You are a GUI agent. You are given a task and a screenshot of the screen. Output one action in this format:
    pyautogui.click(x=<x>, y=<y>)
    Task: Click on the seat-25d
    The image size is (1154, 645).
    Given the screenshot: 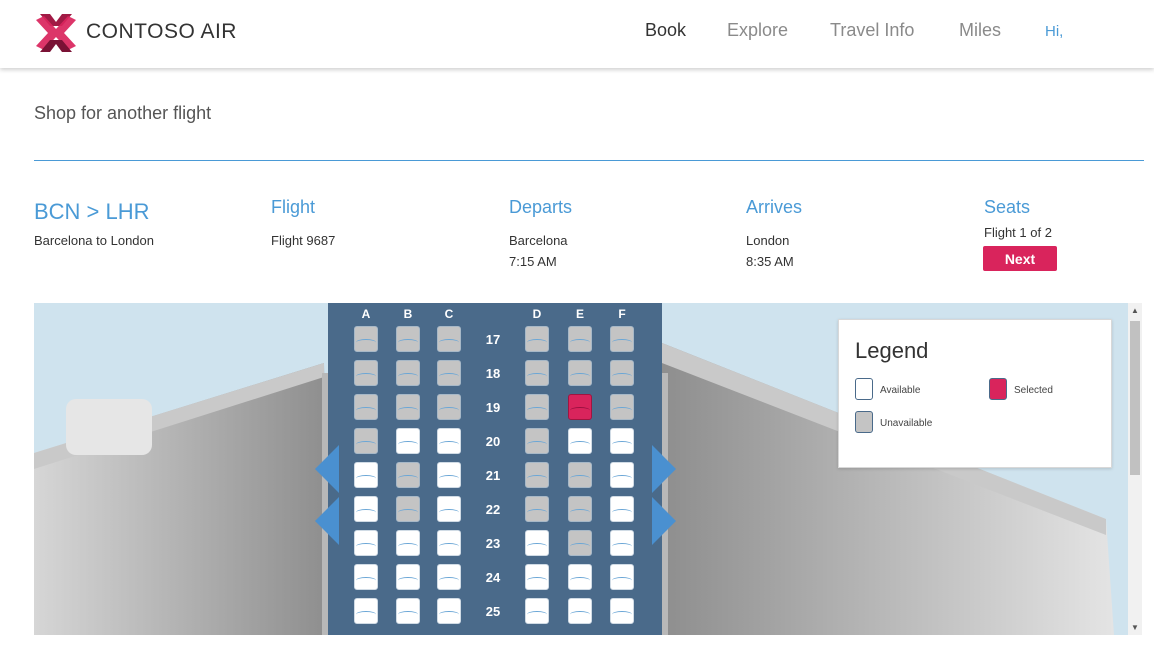 What is the action you would take?
    pyautogui.click(x=537, y=611)
    